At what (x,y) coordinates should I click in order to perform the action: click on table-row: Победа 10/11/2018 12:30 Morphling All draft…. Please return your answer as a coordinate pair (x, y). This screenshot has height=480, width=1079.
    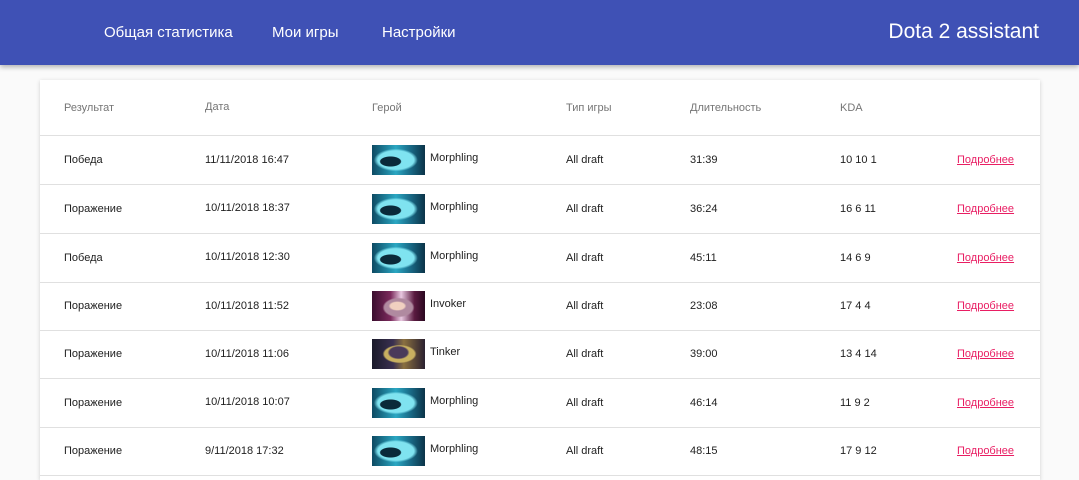
    Looking at the image, I should click on (540, 258).